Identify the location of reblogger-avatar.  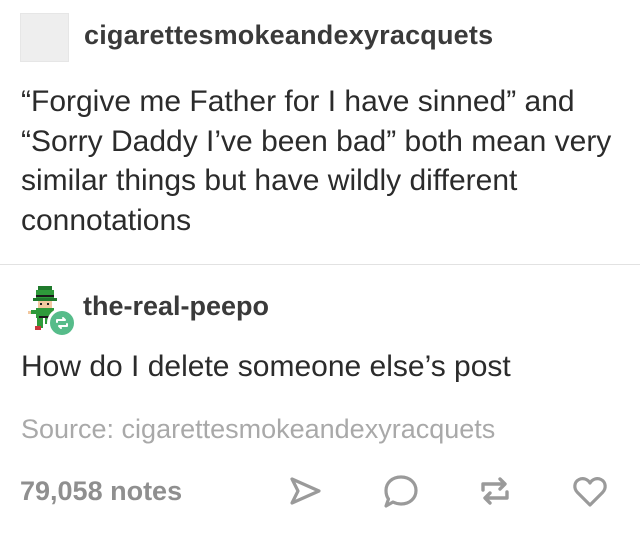
(53, 312).